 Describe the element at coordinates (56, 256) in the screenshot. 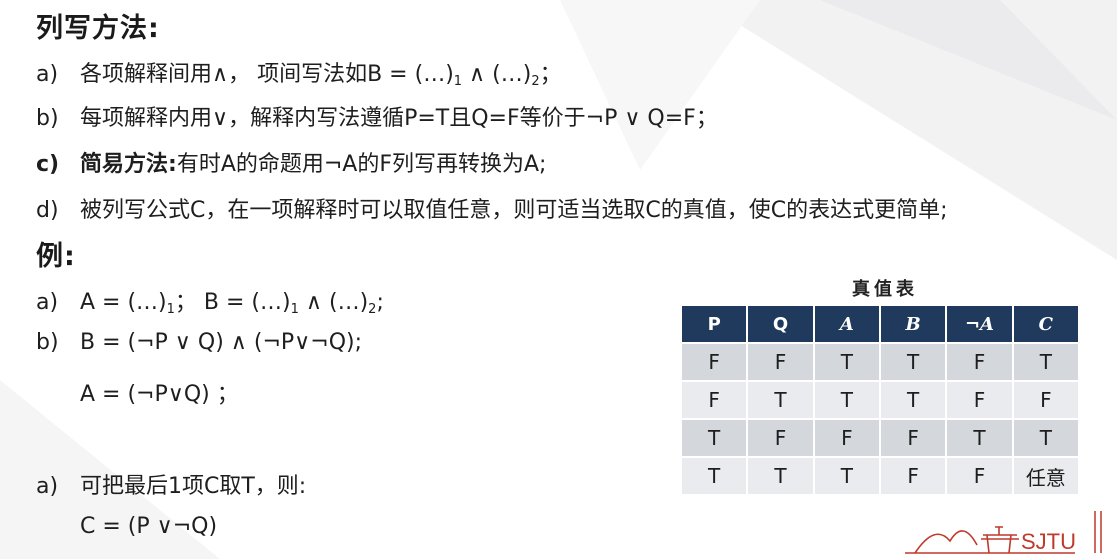

I see `example-heading: 例:` at that location.